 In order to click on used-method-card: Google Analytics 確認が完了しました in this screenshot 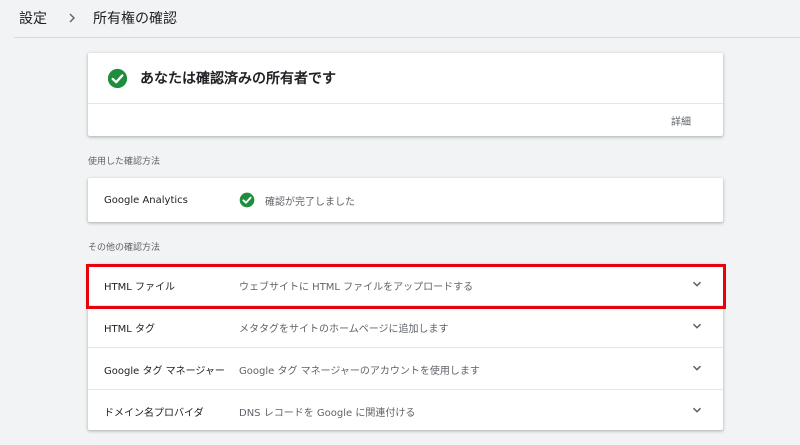, I will do `click(405, 200)`.